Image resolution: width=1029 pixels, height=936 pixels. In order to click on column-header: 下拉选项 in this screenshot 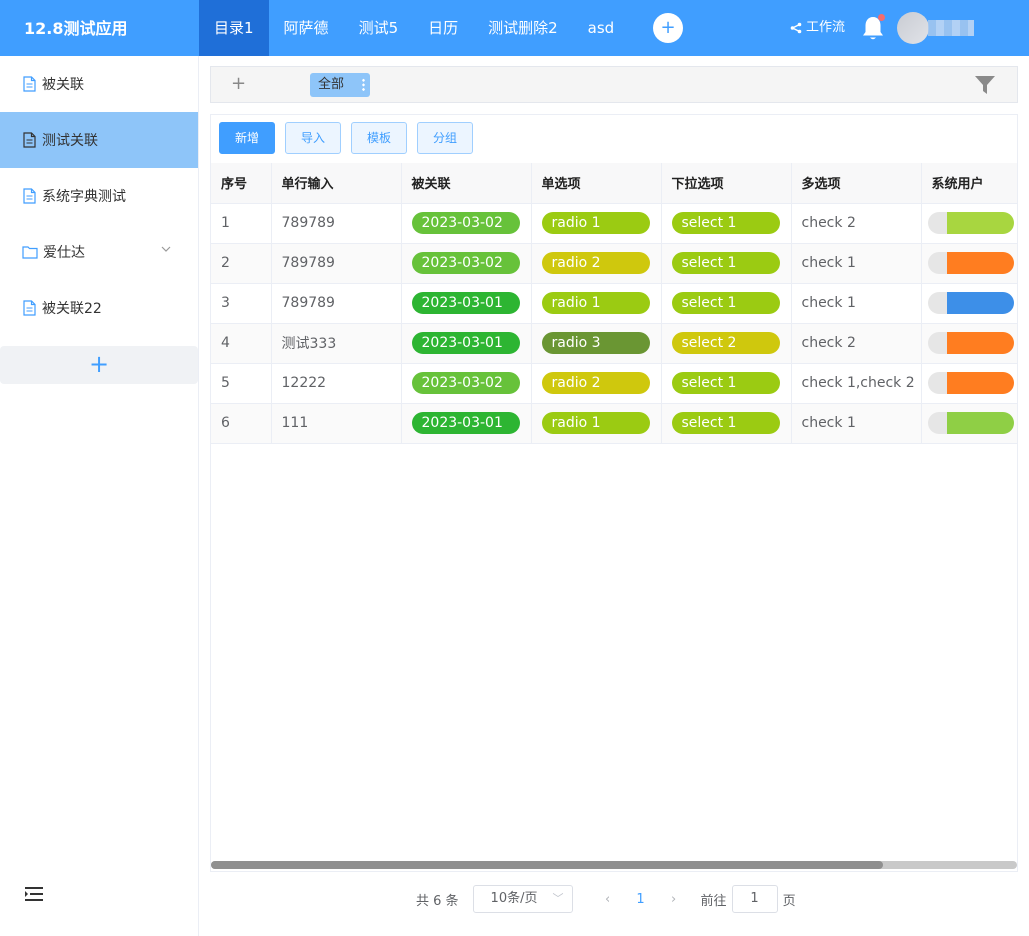, I will do `click(726, 183)`.